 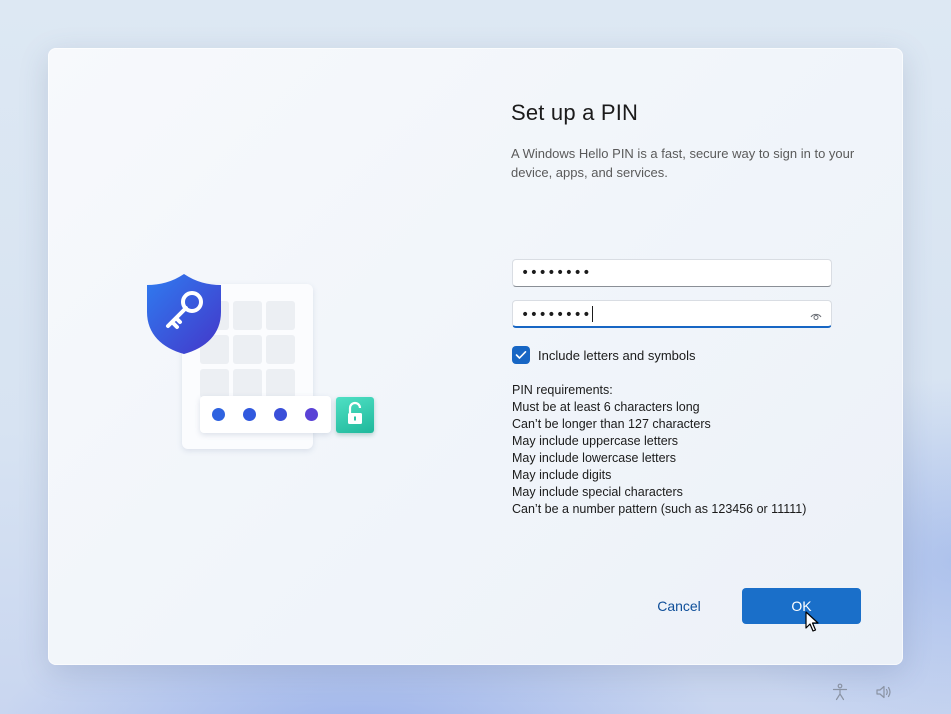 What do you see at coordinates (597, 492) in the screenshot?
I see `requirement-item: May include special characters` at bounding box center [597, 492].